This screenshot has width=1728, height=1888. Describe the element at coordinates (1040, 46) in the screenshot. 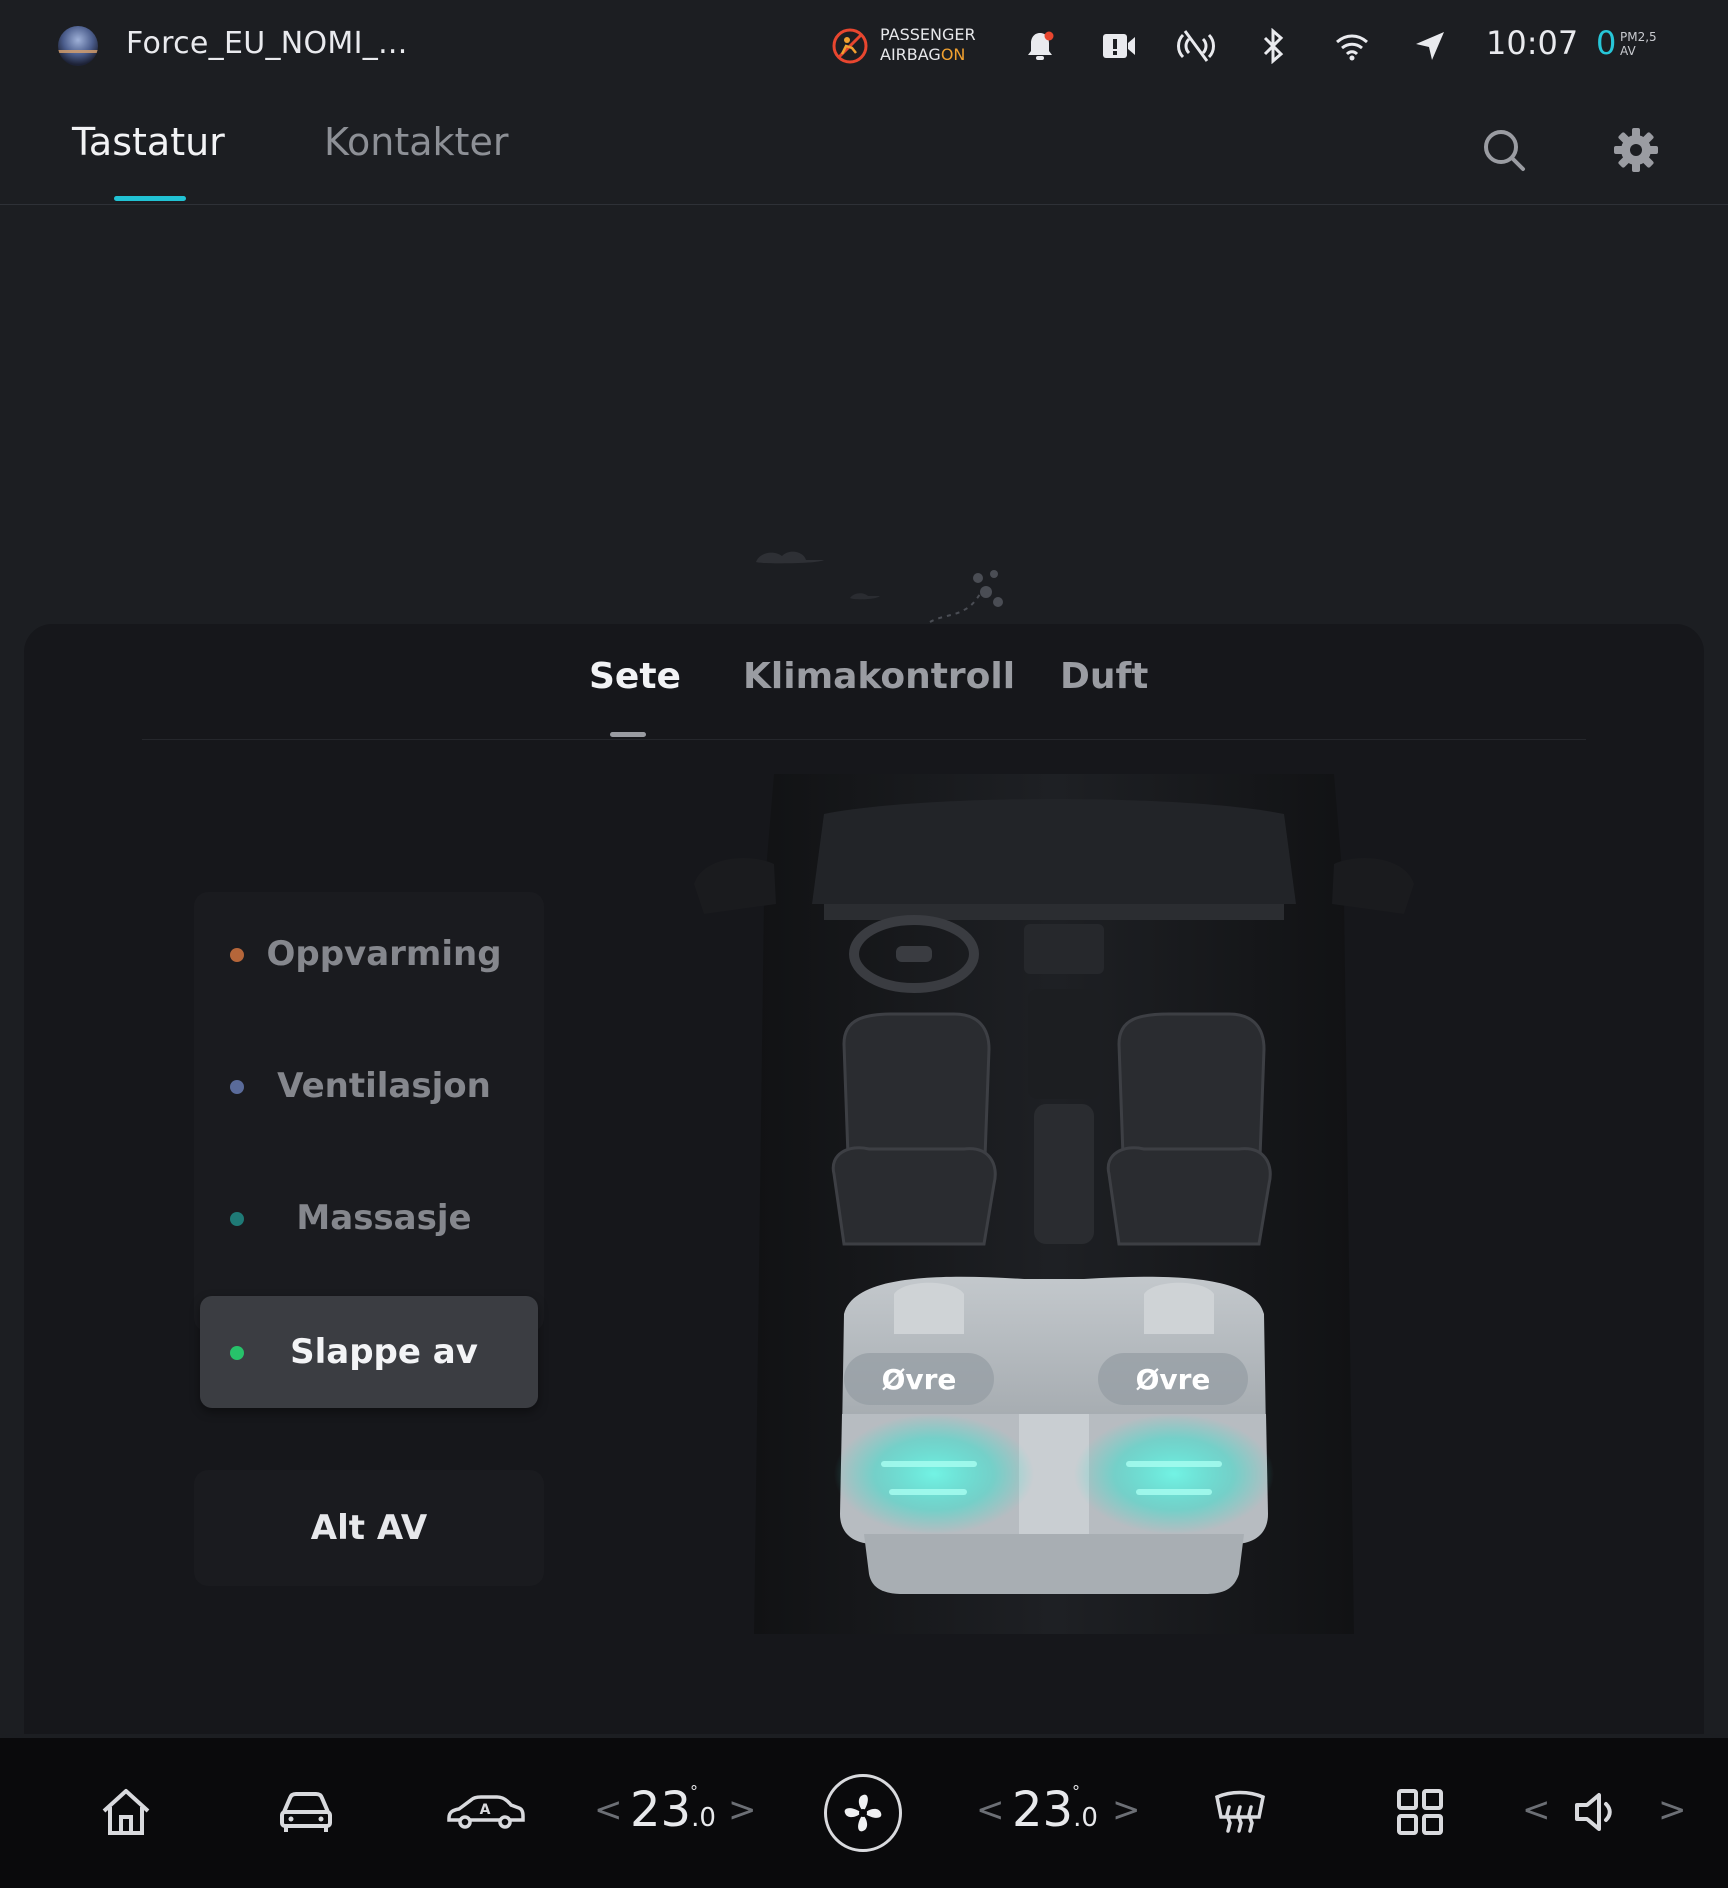

I see `notification-bell-icon` at that location.